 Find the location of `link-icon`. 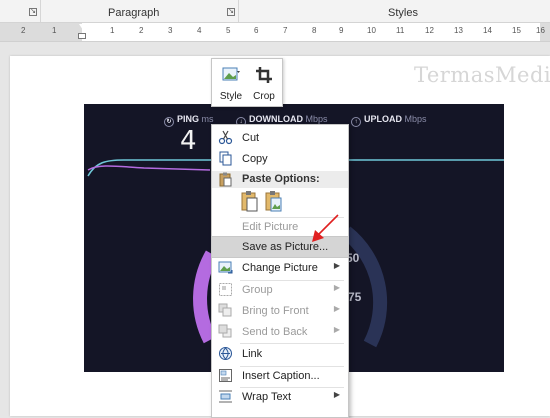

link-icon is located at coordinates (225, 353).